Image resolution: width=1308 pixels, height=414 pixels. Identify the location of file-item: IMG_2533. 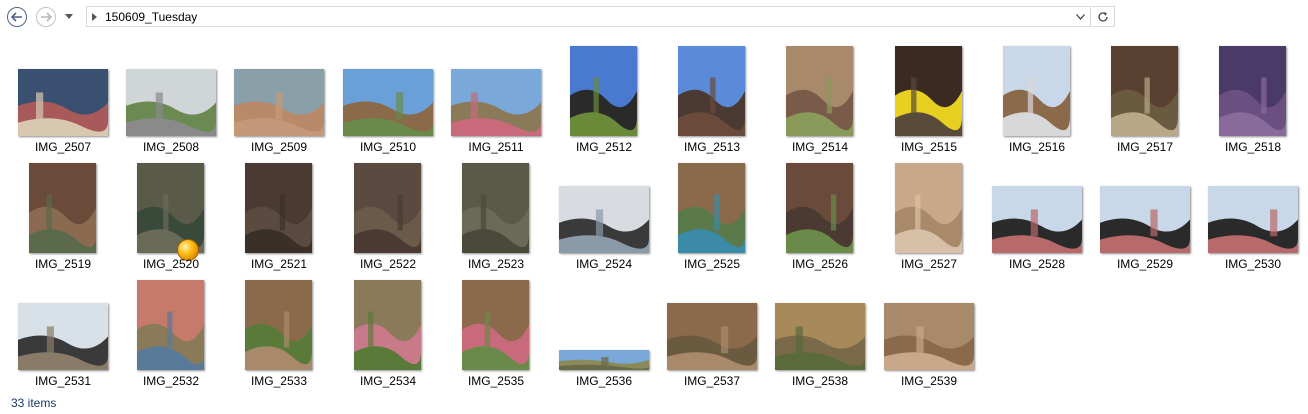
(279, 331).